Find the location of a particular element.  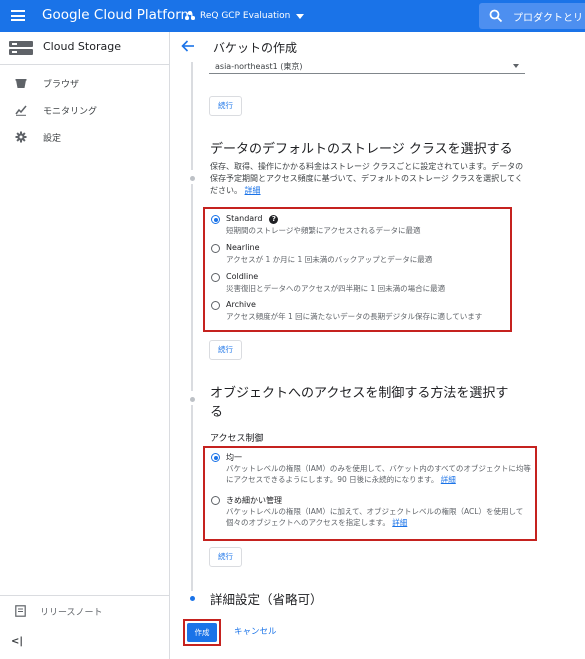

create-highlight: 作成 is located at coordinates (202, 632).